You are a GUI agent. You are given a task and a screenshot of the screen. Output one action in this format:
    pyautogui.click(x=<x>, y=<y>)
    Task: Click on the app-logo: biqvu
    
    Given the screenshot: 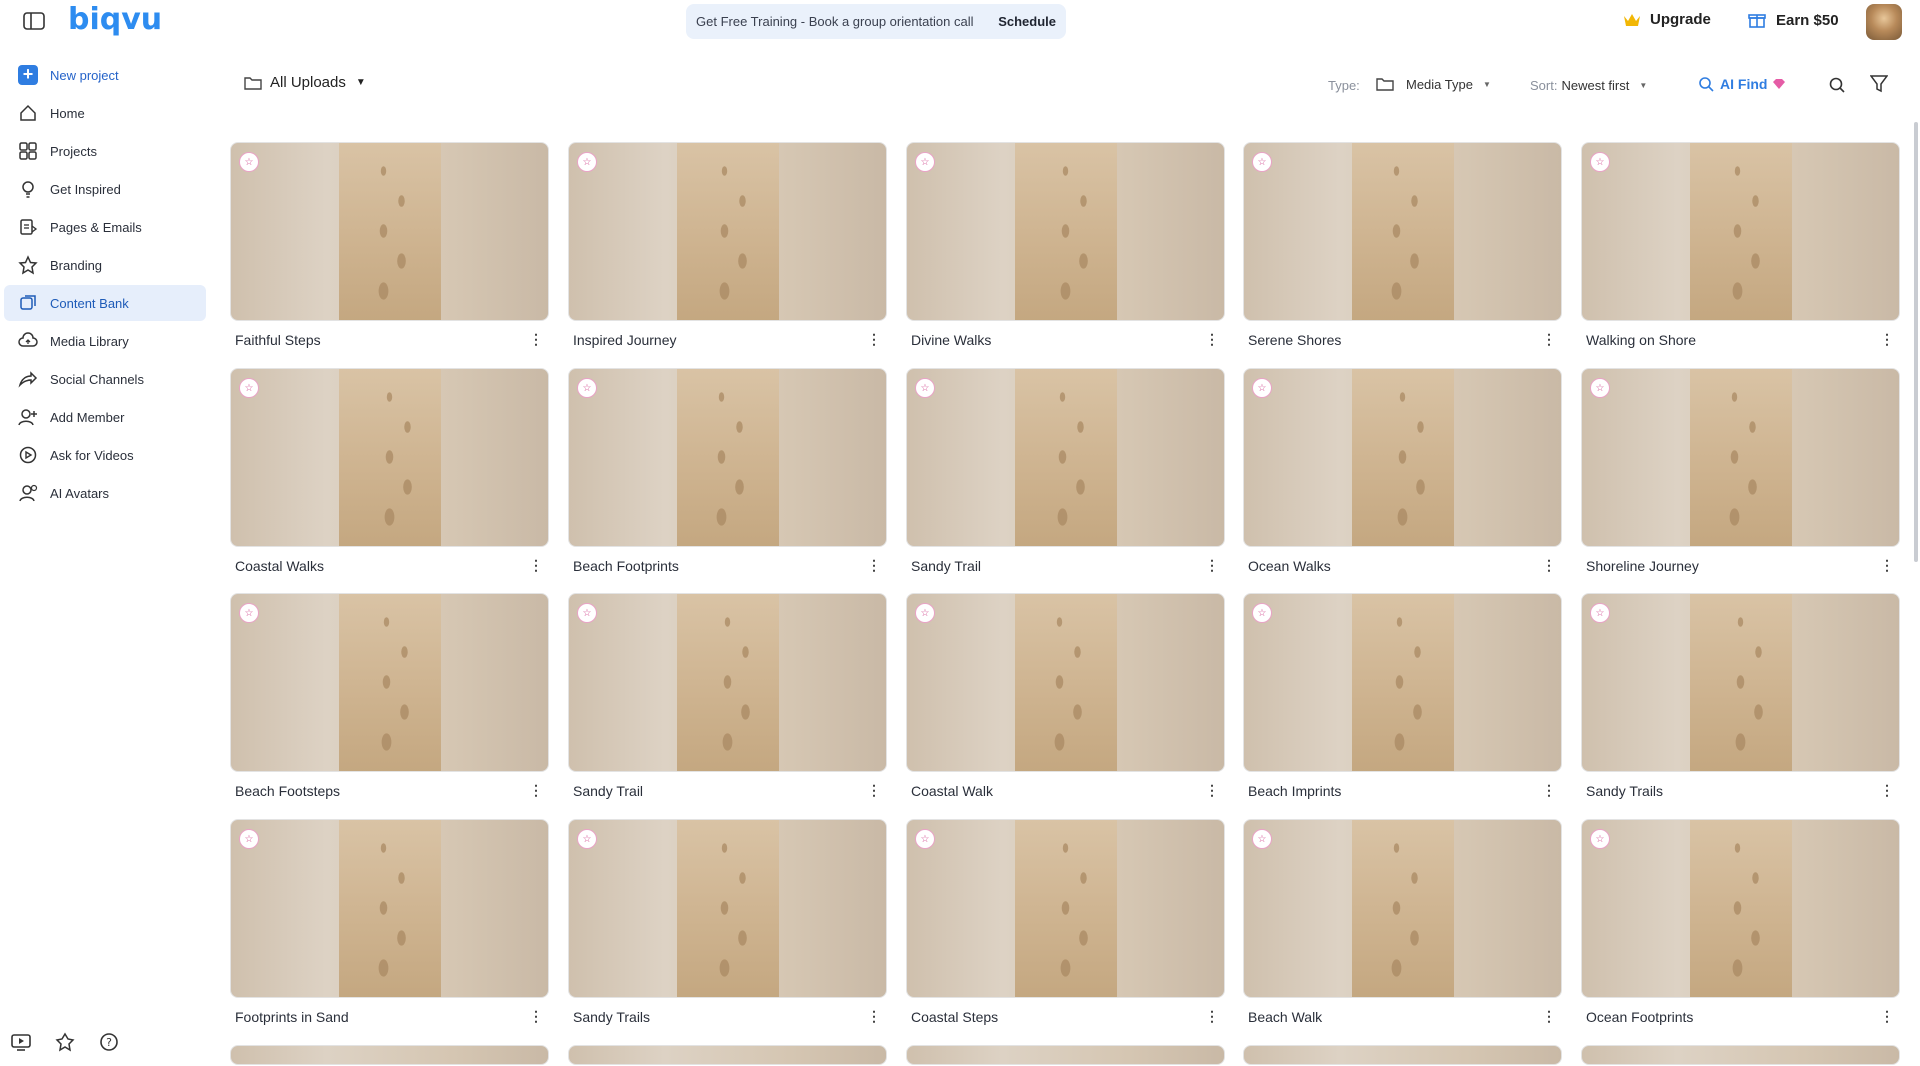 What is the action you would take?
    pyautogui.click(x=115, y=19)
    